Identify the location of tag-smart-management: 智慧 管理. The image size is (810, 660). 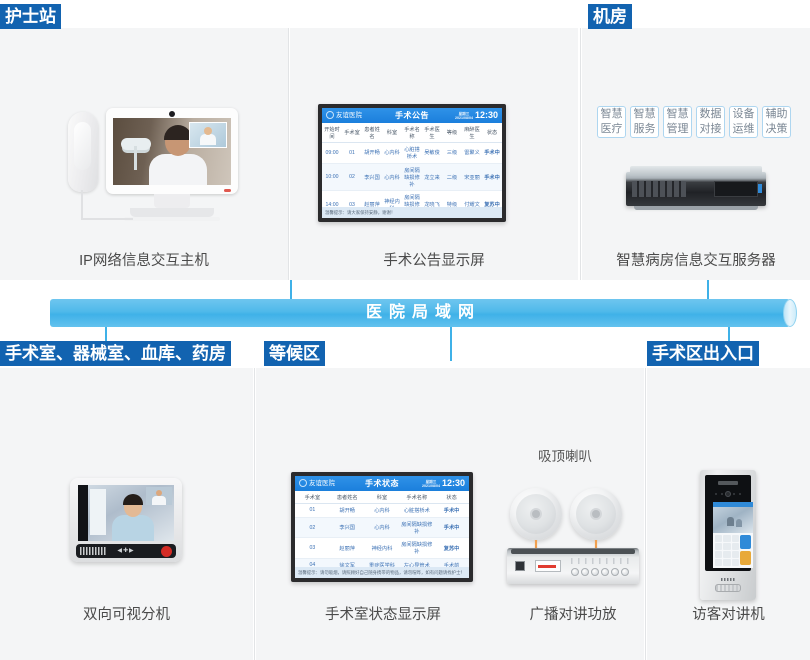
(677, 122).